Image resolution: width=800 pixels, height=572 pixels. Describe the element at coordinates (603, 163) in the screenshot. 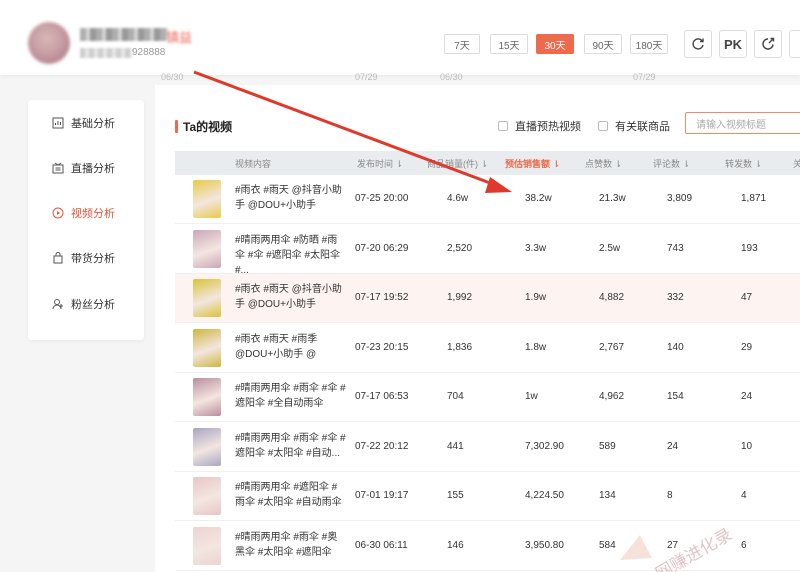

I see `column-header-sortable: 点赞数 ⇂` at that location.